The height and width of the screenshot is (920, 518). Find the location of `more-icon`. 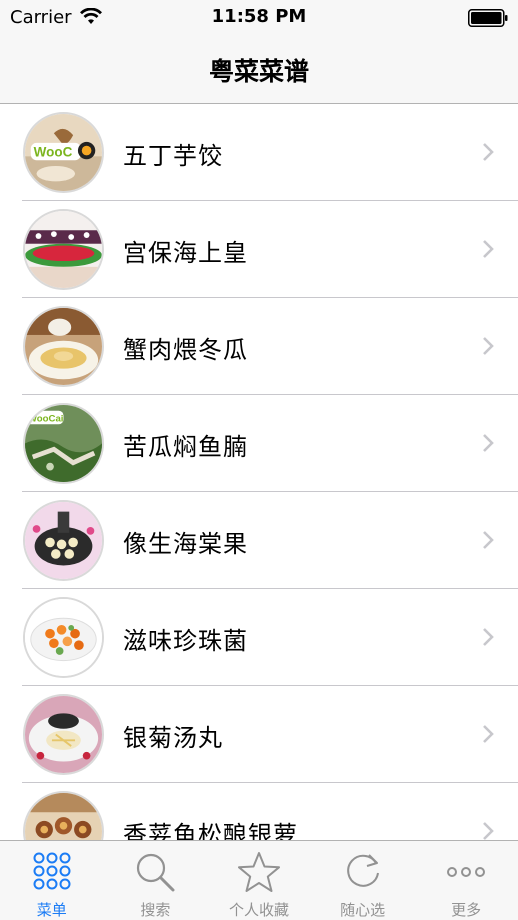

more-icon is located at coordinates (466, 874).